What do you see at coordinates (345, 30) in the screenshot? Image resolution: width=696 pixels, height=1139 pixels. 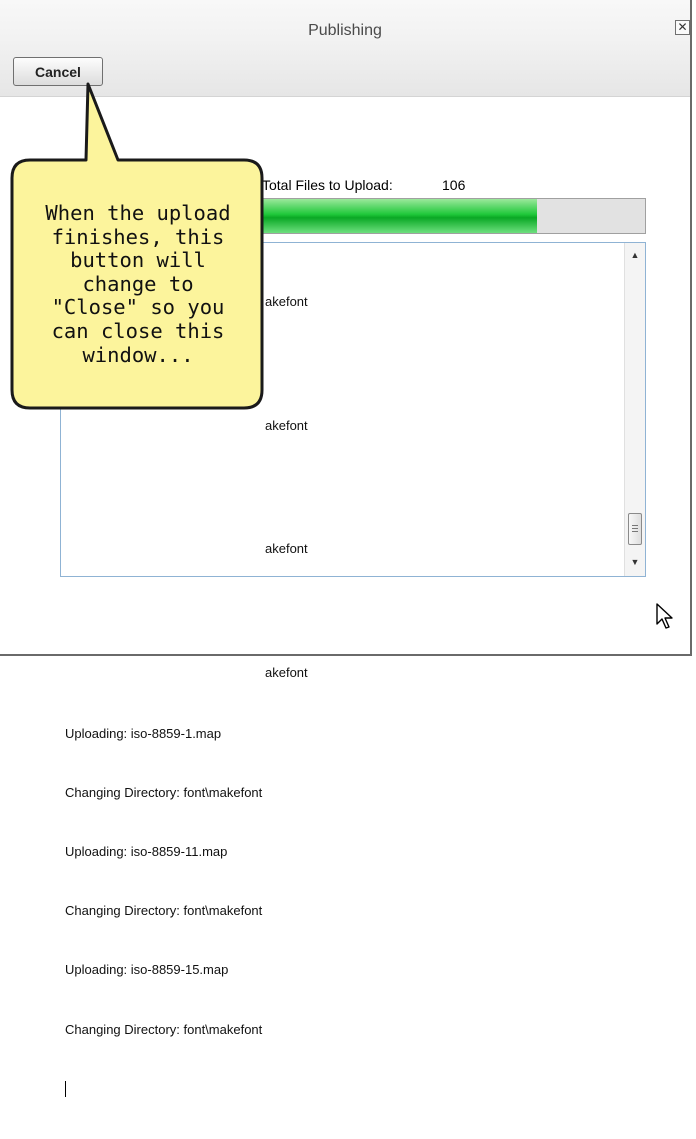 I see `dialog-title: Publishing` at bounding box center [345, 30].